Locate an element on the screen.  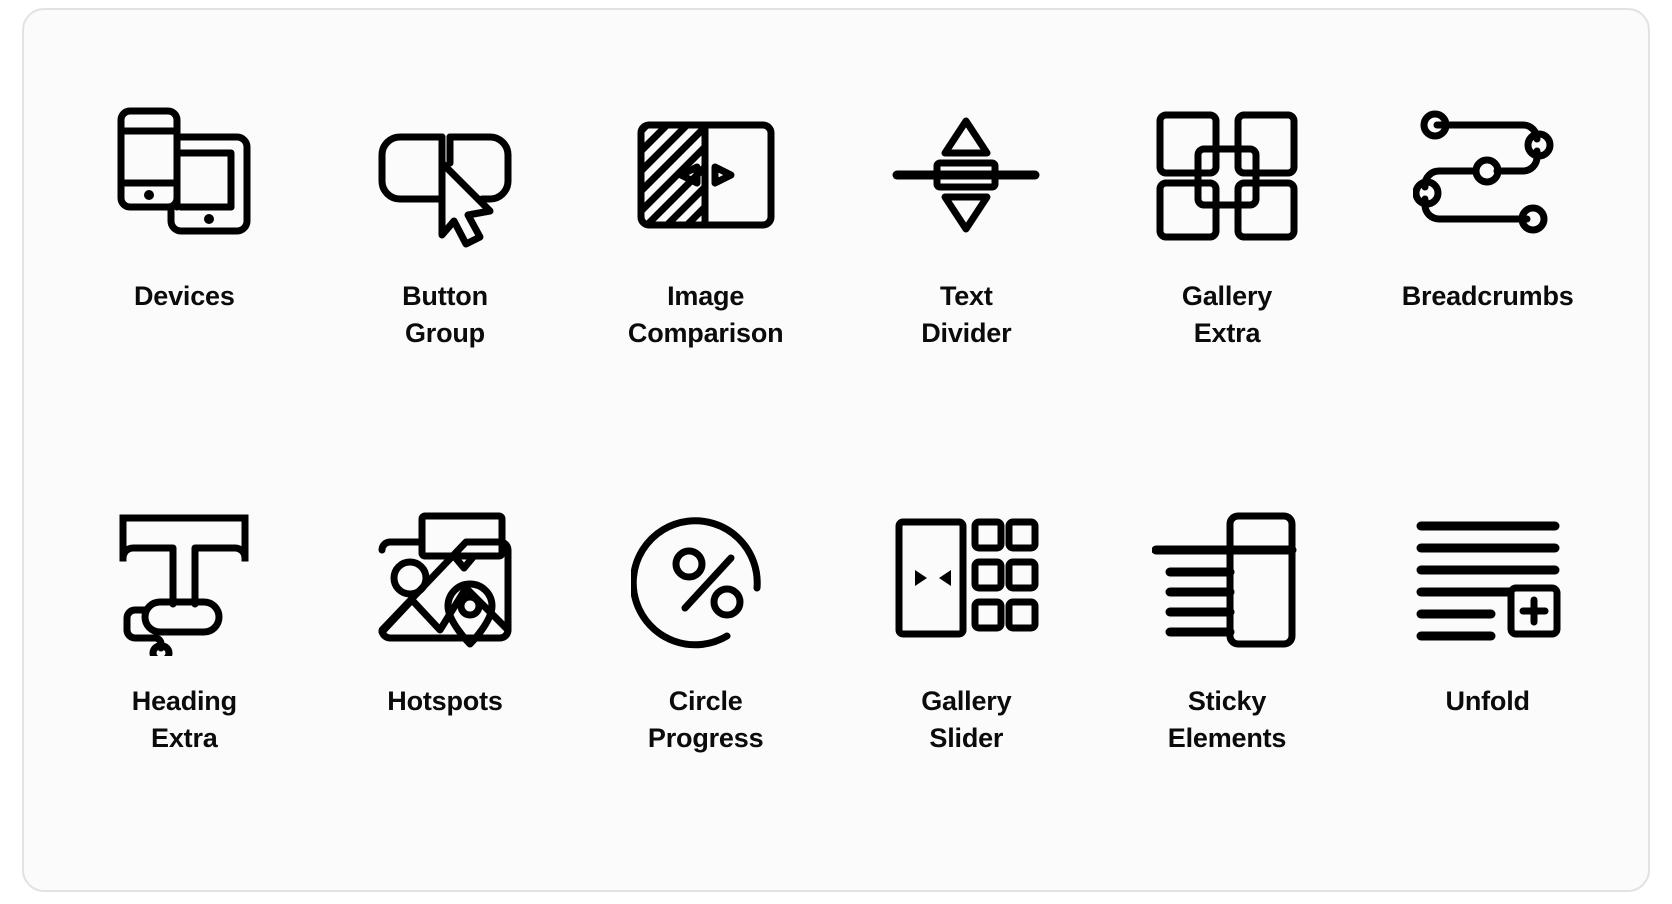
gallery-slider-icon is located at coordinates (966, 581).